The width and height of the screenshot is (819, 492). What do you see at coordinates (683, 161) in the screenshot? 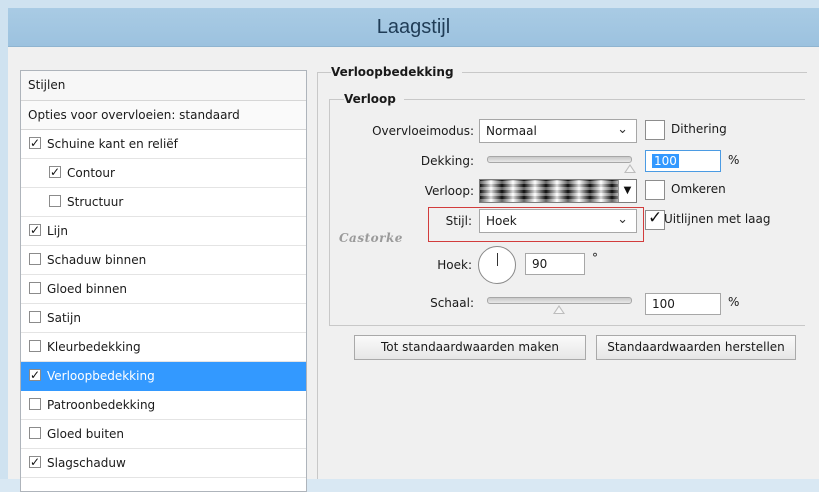
I see `opacity-input: 100` at bounding box center [683, 161].